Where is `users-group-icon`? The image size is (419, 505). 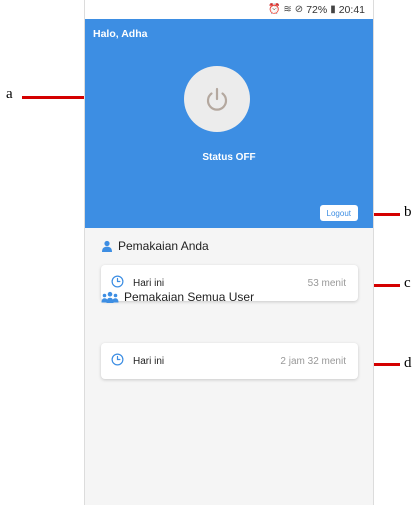 users-group-icon is located at coordinates (110, 297).